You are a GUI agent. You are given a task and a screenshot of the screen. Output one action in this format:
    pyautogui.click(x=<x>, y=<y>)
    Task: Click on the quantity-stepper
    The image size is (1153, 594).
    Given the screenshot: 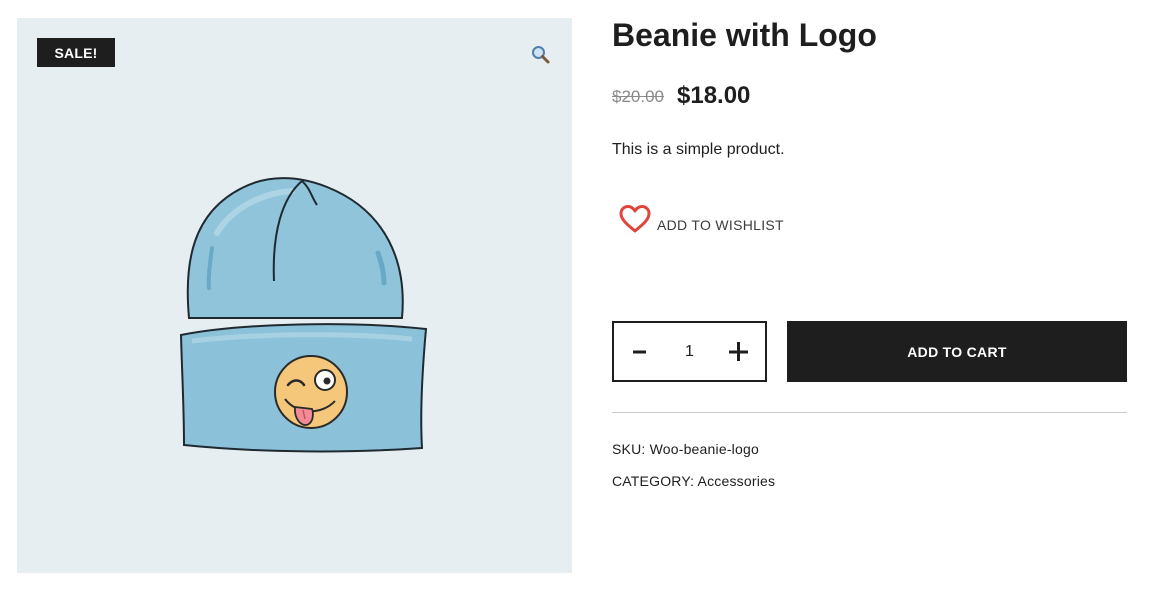 What is the action you would take?
    pyautogui.click(x=689, y=351)
    